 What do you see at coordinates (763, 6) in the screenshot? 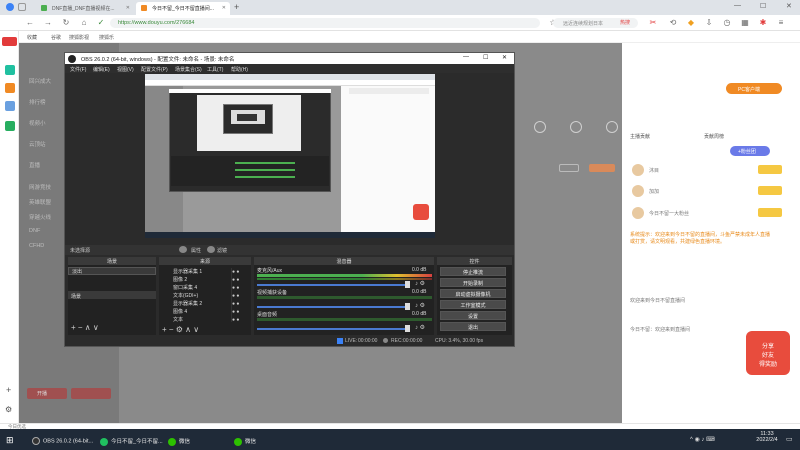
I see `maximize-icon: ☐` at bounding box center [763, 6].